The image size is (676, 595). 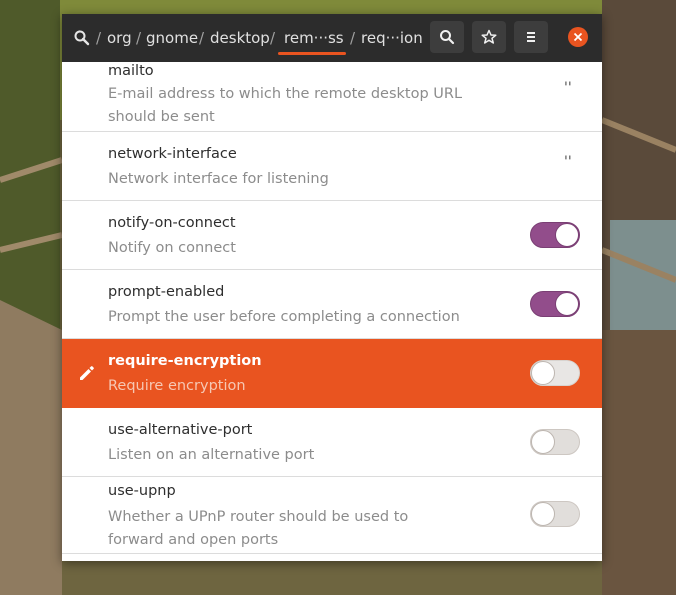 I want to click on key-row-require-encryption: require-encryption Require encryption, so click(x=332, y=373).